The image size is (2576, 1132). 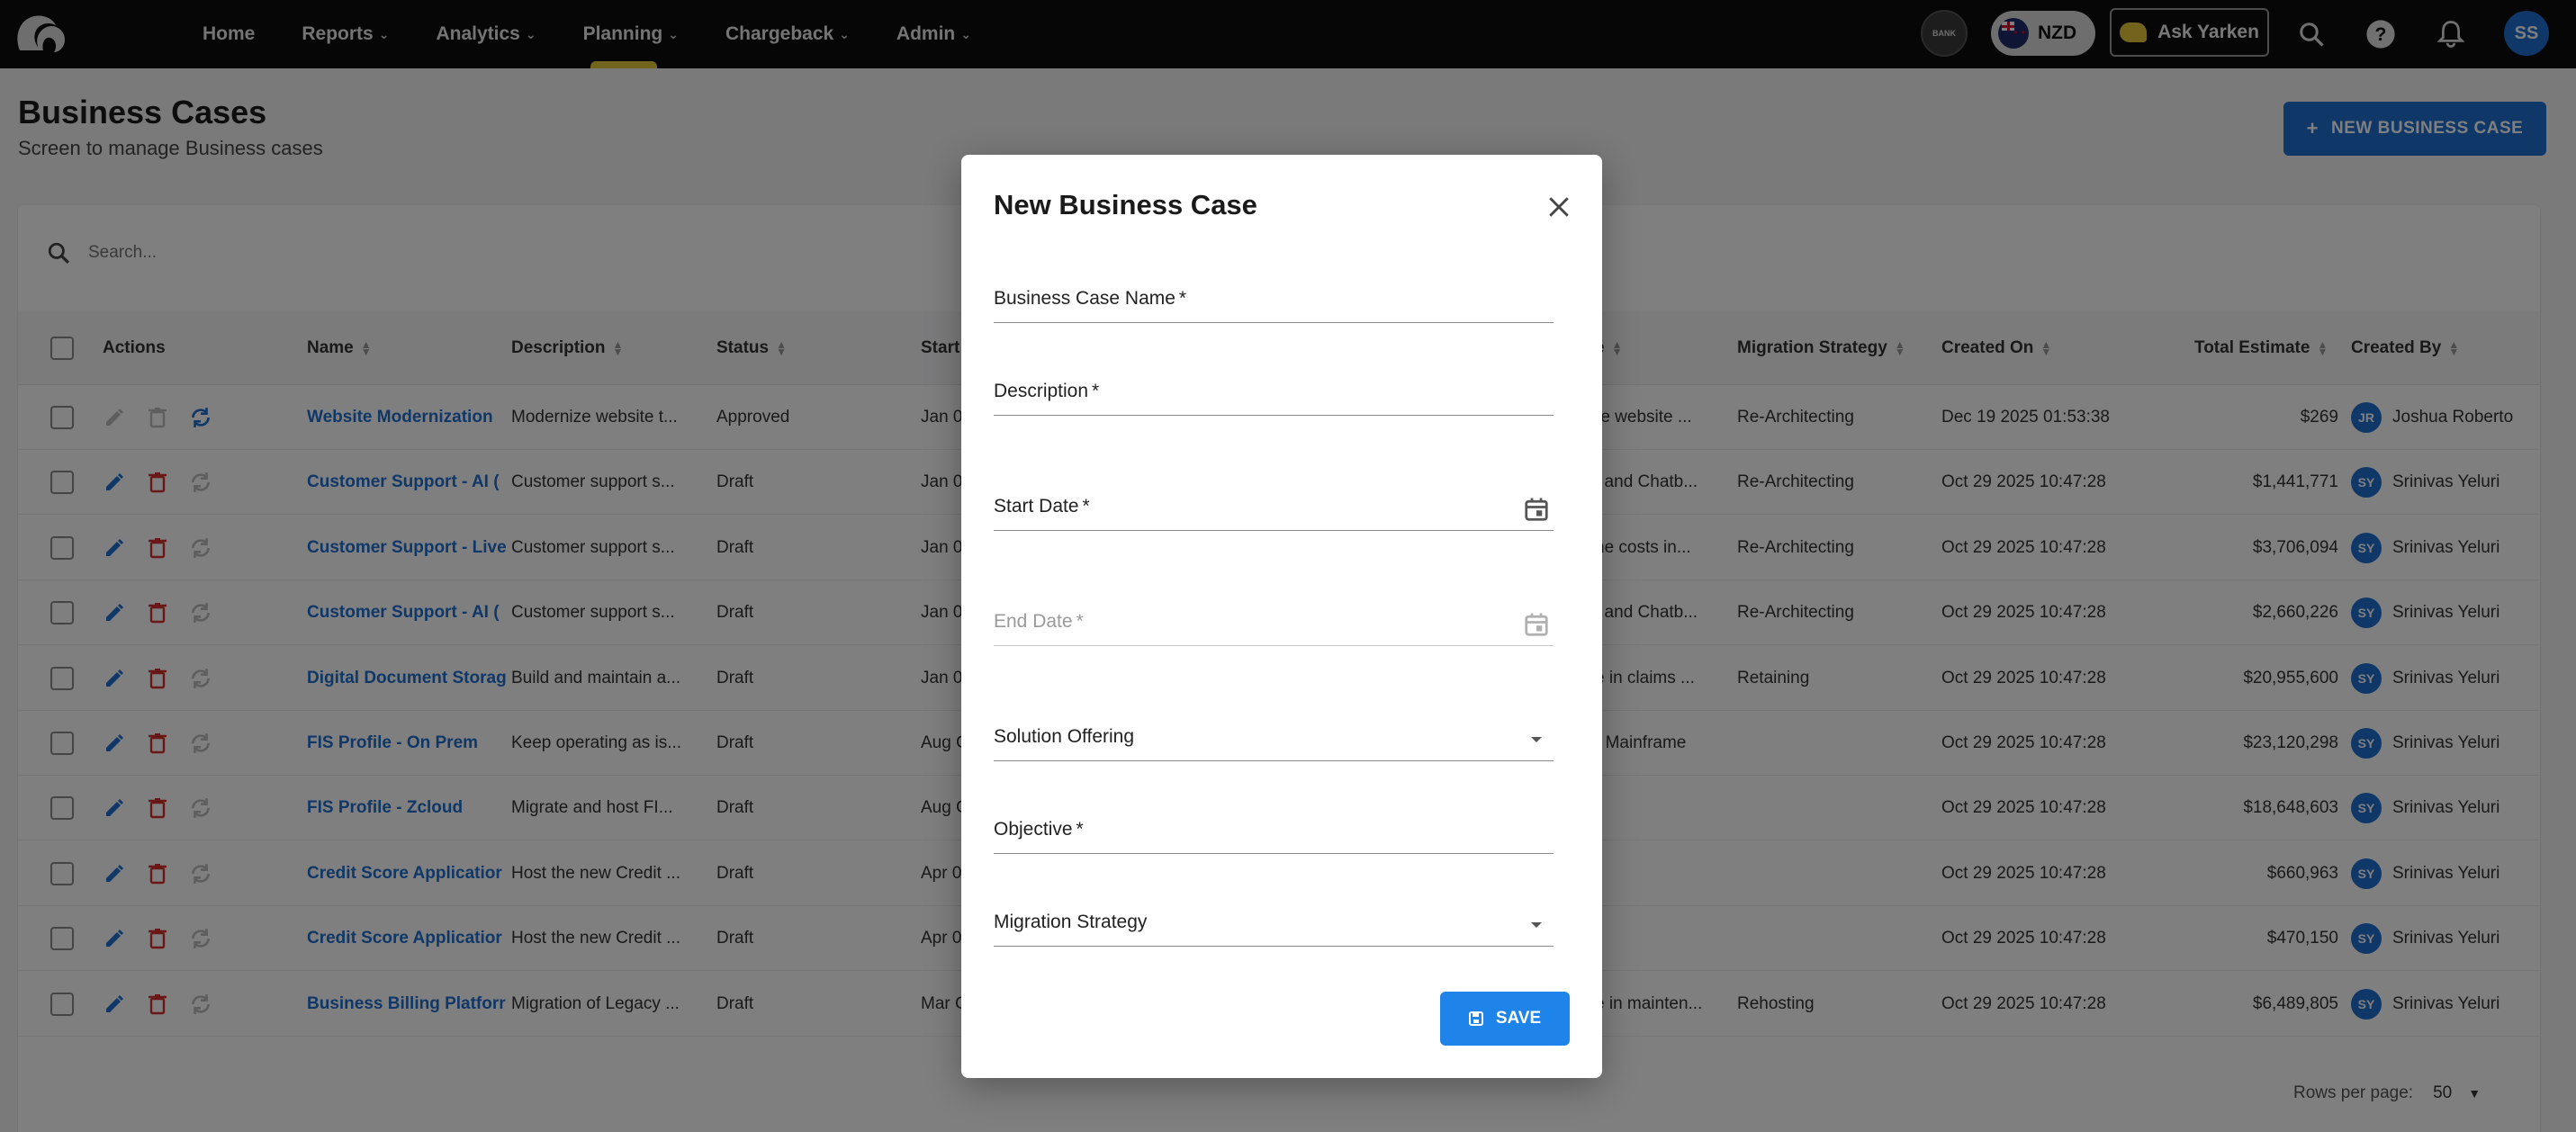 I want to click on save-button: SAVE, so click(x=1505, y=1019).